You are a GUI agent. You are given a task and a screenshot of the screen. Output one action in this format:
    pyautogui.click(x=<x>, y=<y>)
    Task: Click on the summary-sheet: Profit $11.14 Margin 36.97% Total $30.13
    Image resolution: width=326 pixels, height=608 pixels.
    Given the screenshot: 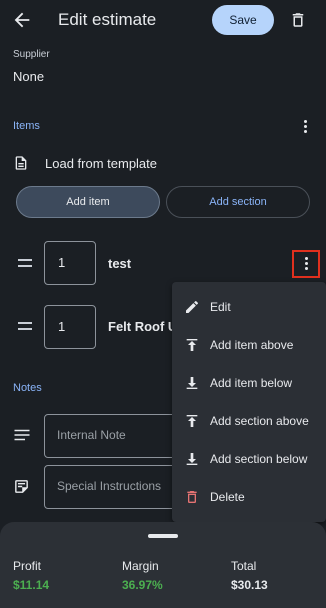 What is the action you would take?
    pyautogui.click(x=163, y=565)
    